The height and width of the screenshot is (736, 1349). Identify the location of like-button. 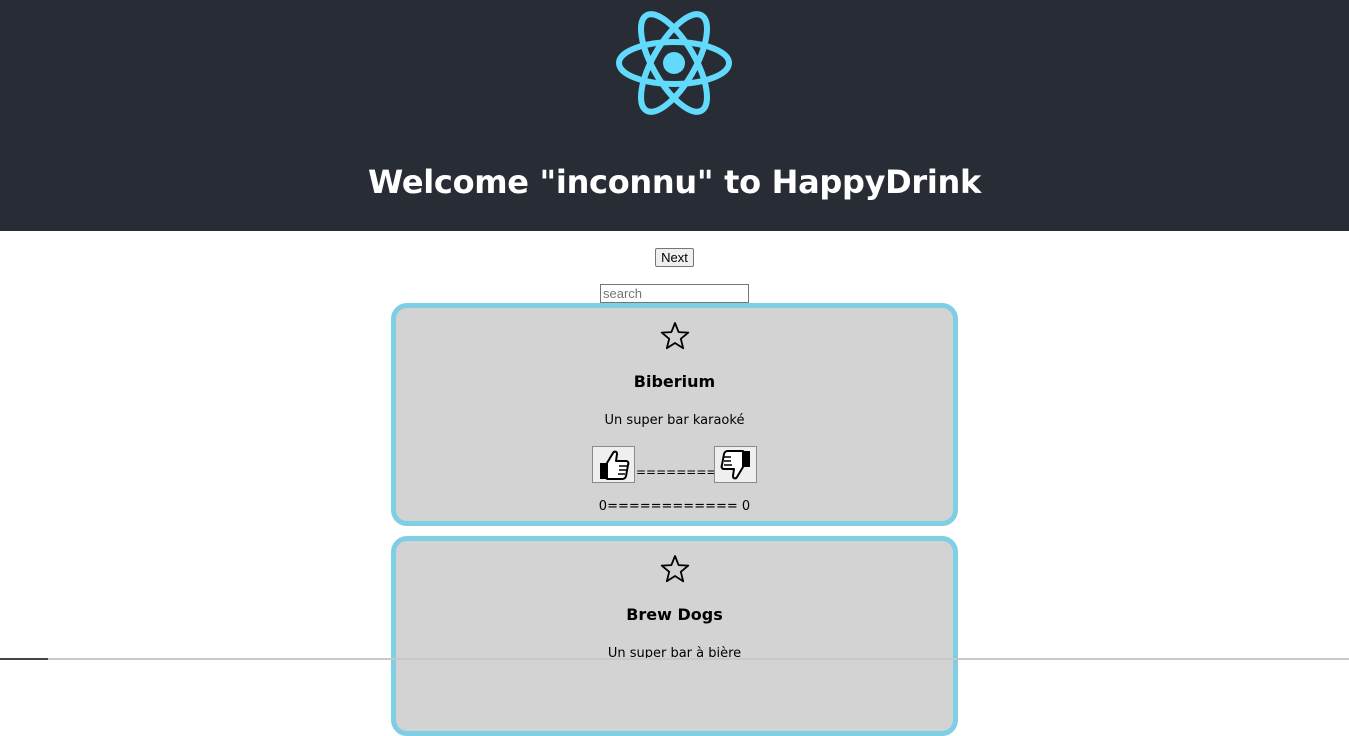
(613, 464).